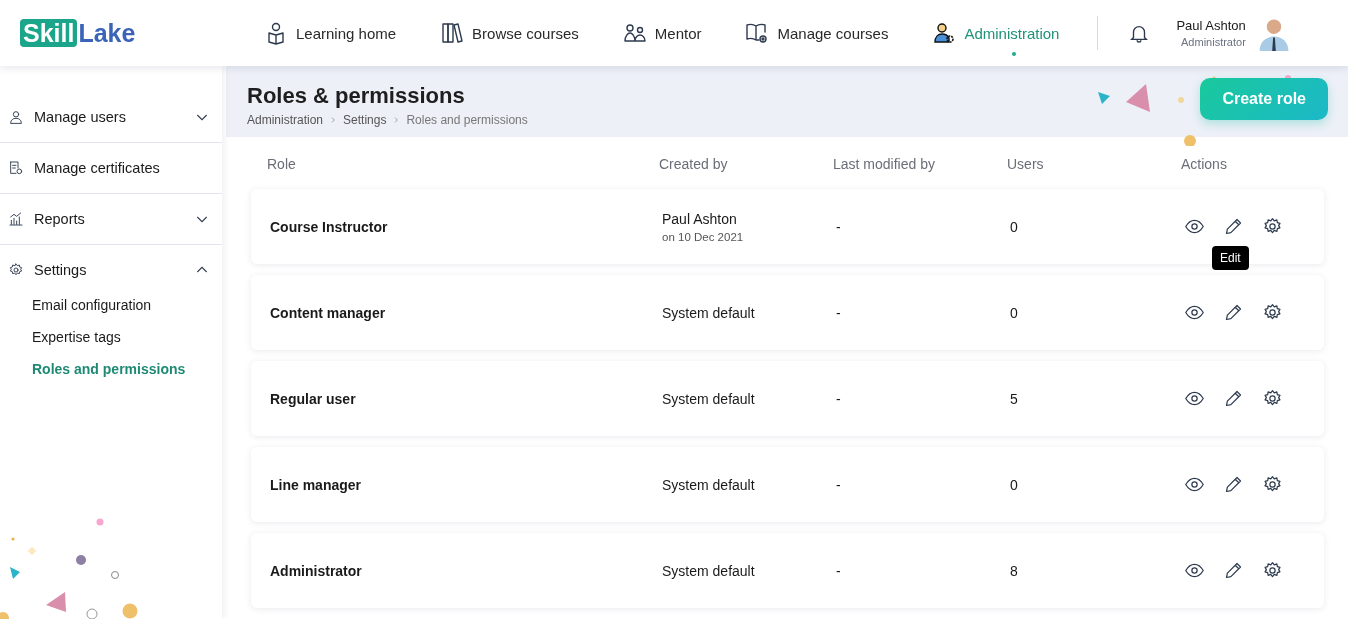  Describe the element at coordinates (884, 164) in the screenshot. I see `column-header: Last modified by` at that location.